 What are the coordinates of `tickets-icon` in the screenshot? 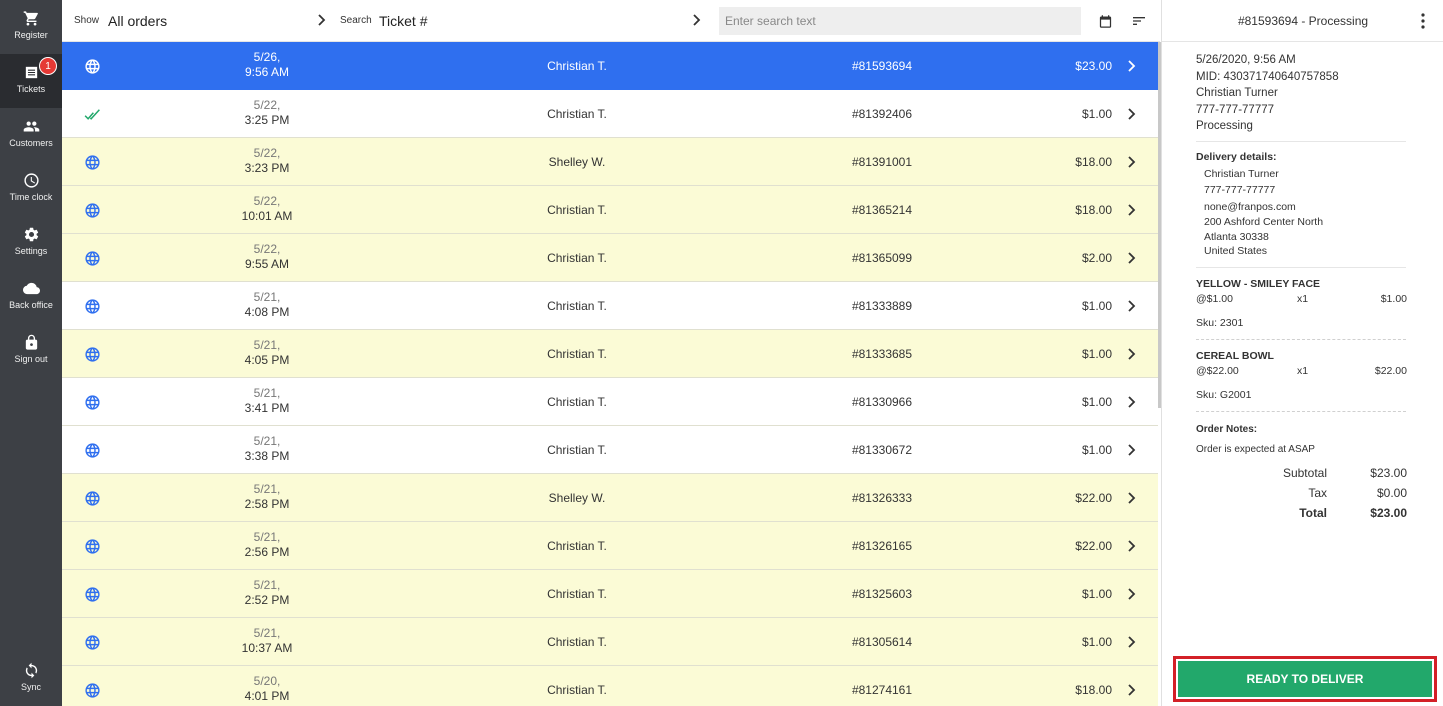 It's located at (31, 72).